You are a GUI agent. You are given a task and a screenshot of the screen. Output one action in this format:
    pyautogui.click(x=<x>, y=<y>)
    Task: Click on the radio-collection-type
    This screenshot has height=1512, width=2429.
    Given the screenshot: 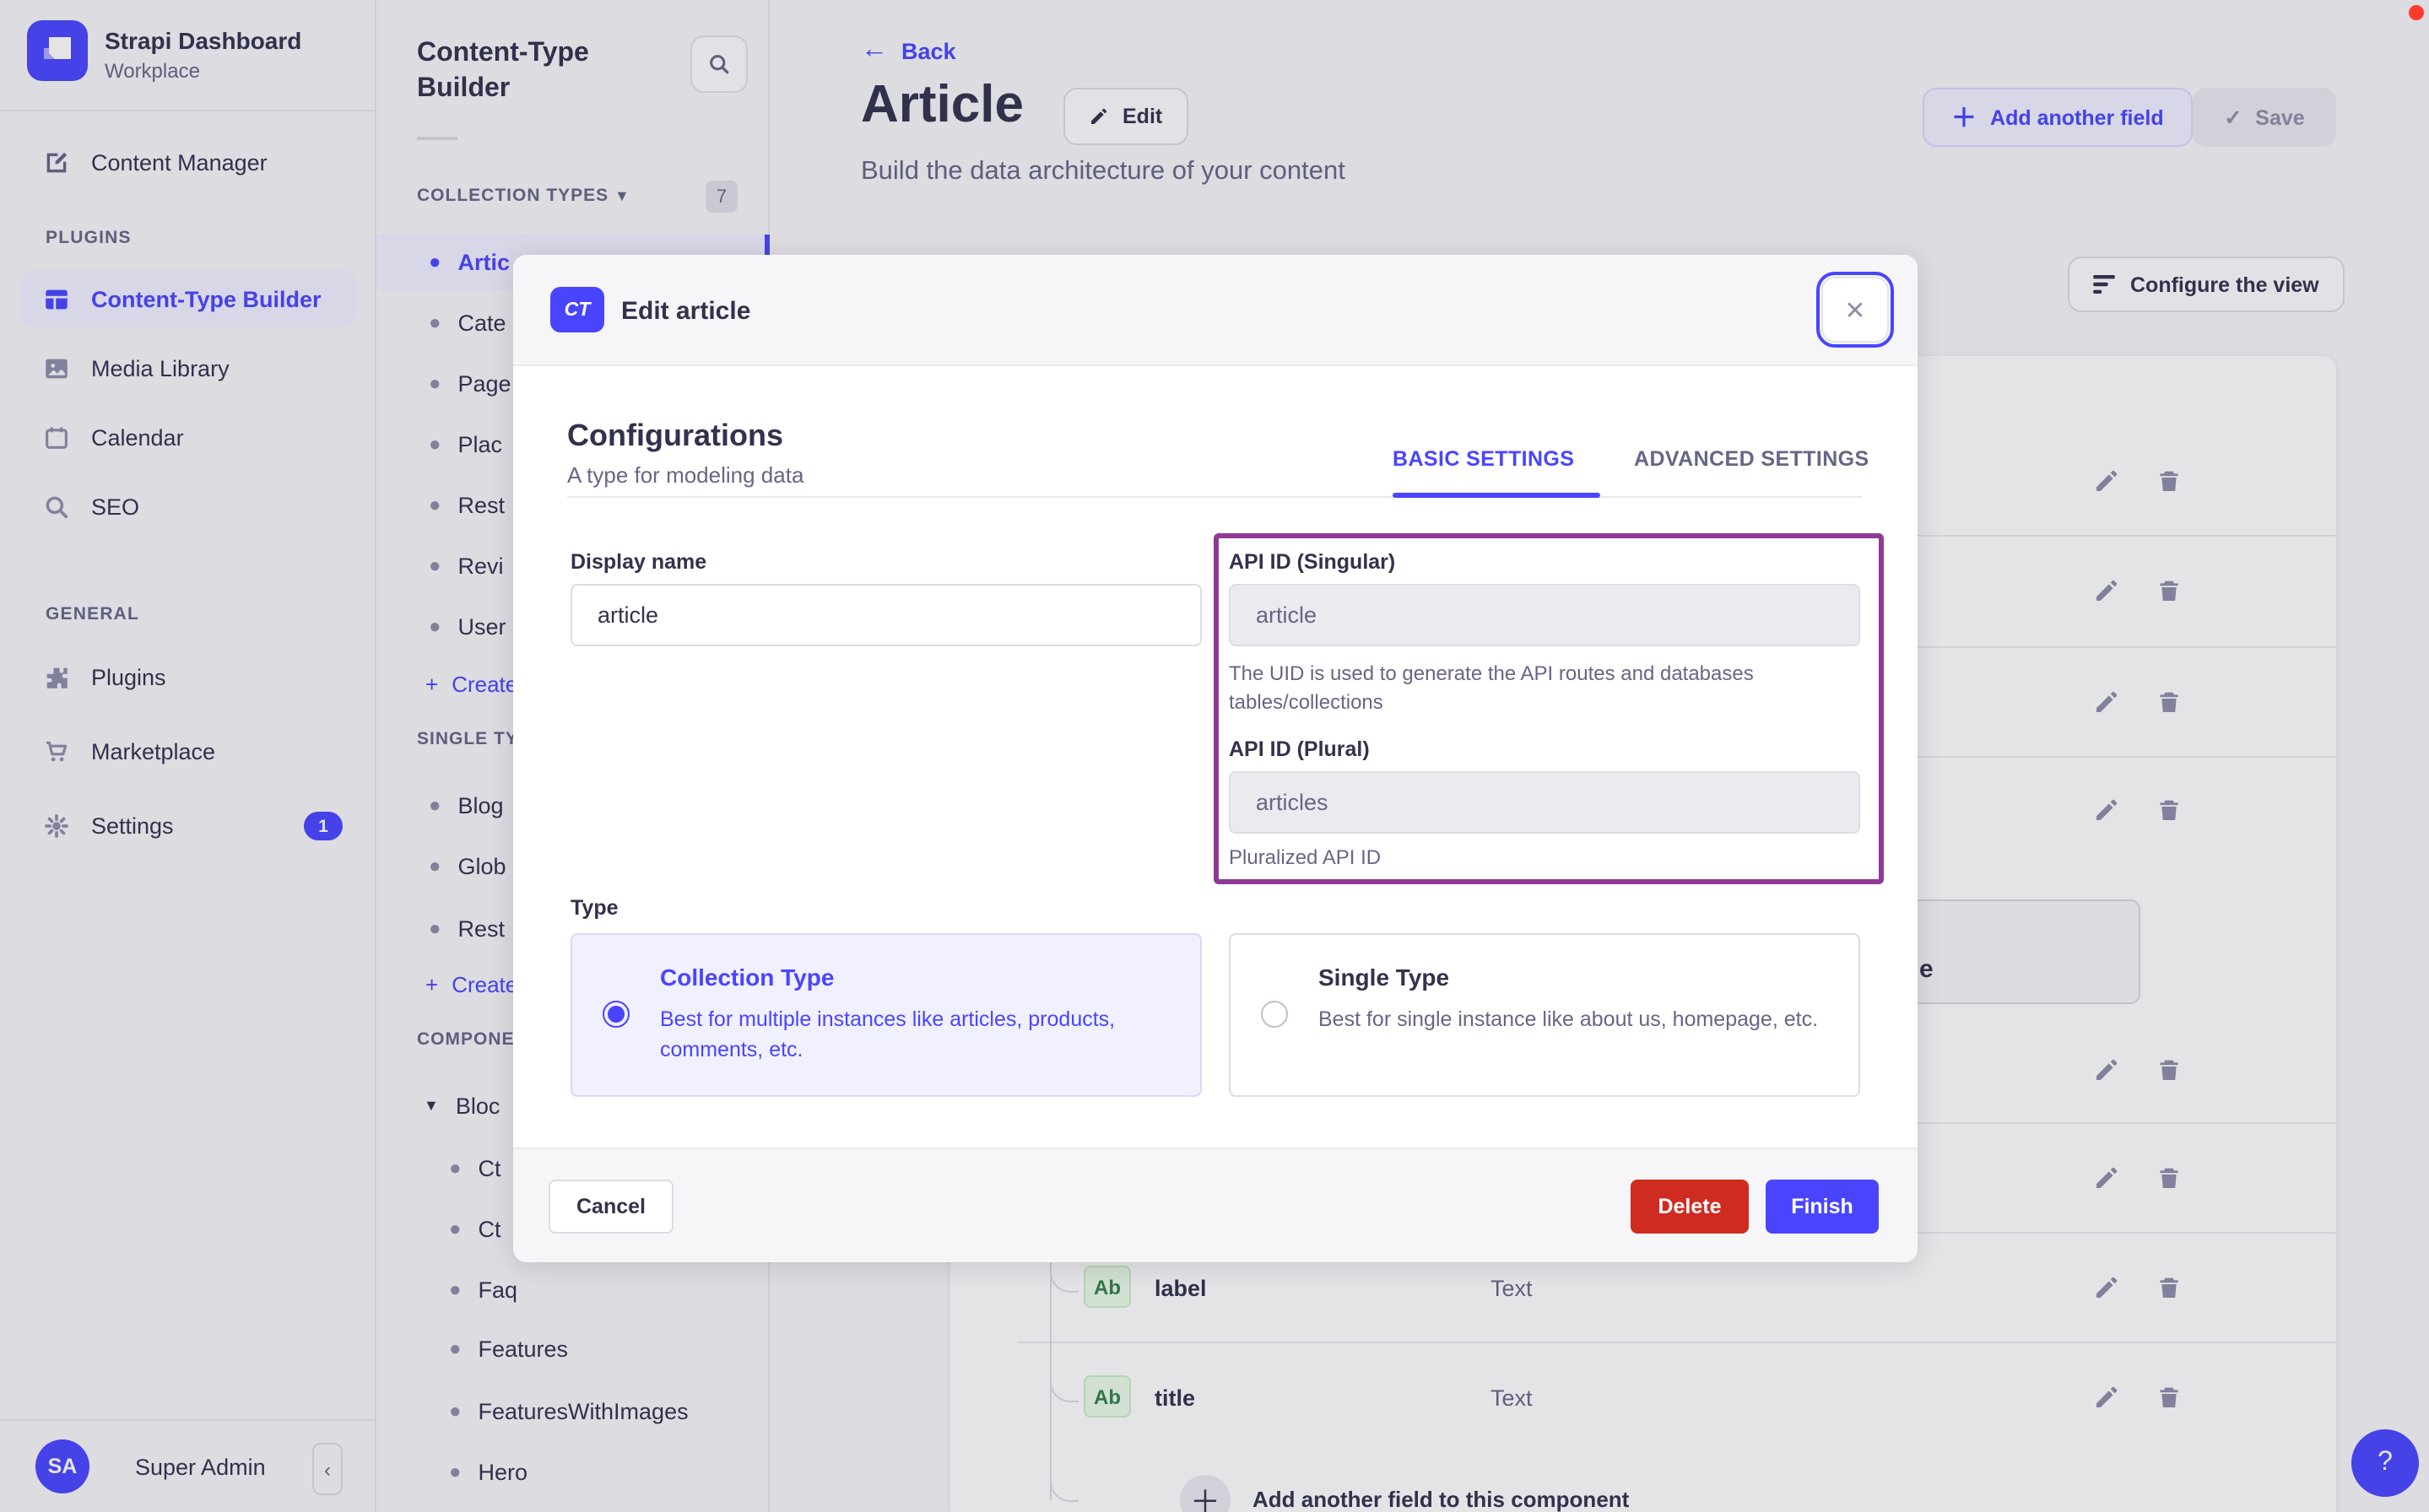 What is the action you would take?
    pyautogui.click(x=616, y=1014)
    